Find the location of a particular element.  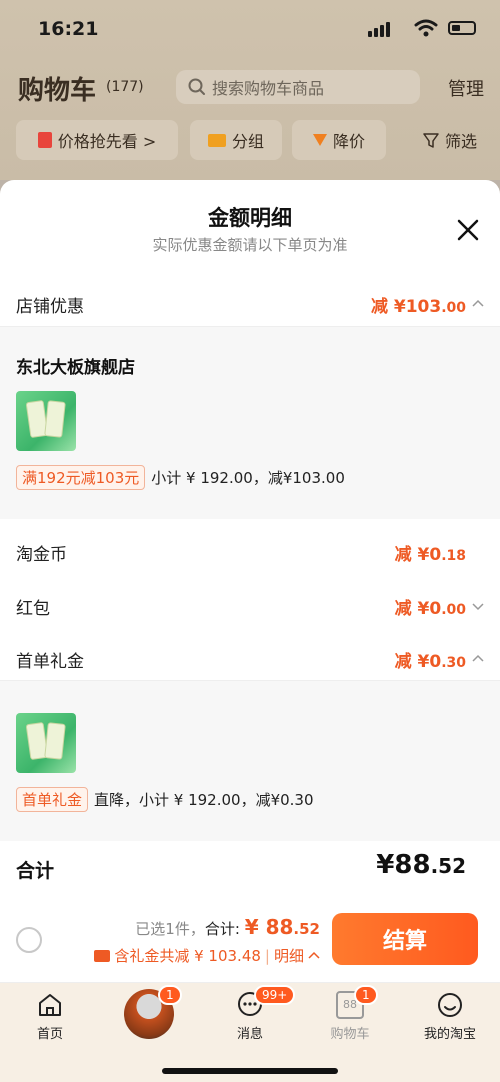

bottom-tab-bar: 首页 1 99+ 消息 88 1 购物车 我的淘宝 is located at coordinates (250, 1032).